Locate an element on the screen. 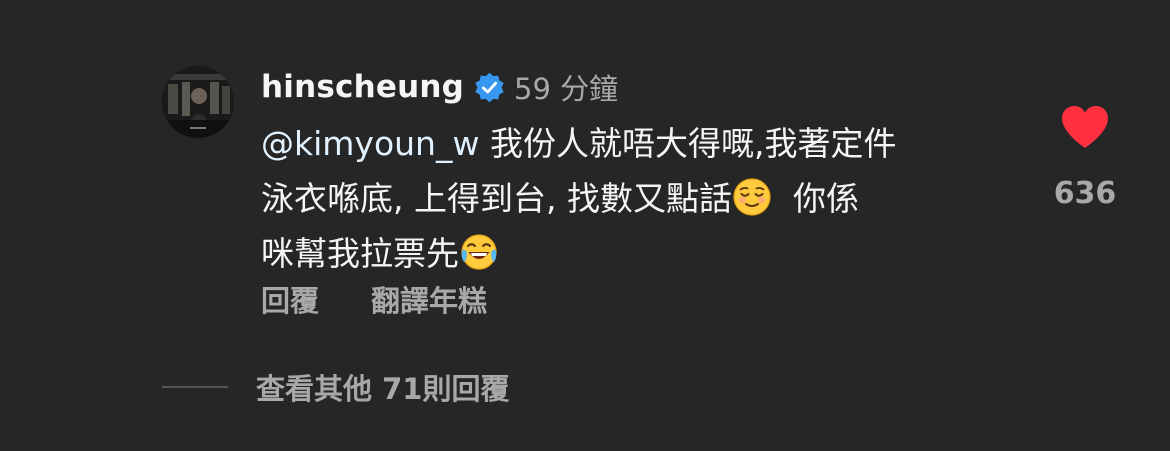 Image resolution: width=1170 pixels, height=451 pixels. view-more-replies: 查看其他 71則回覆 is located at coordinates (335, 387).